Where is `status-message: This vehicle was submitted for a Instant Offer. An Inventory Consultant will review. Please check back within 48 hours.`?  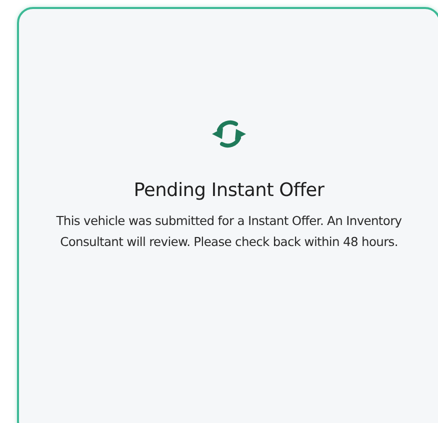 status-message: This vehicle was submitted for a Instant Offer. An Inventory Consultant will review. Please check back within 48 hours. is located at coordinates (229, 232).